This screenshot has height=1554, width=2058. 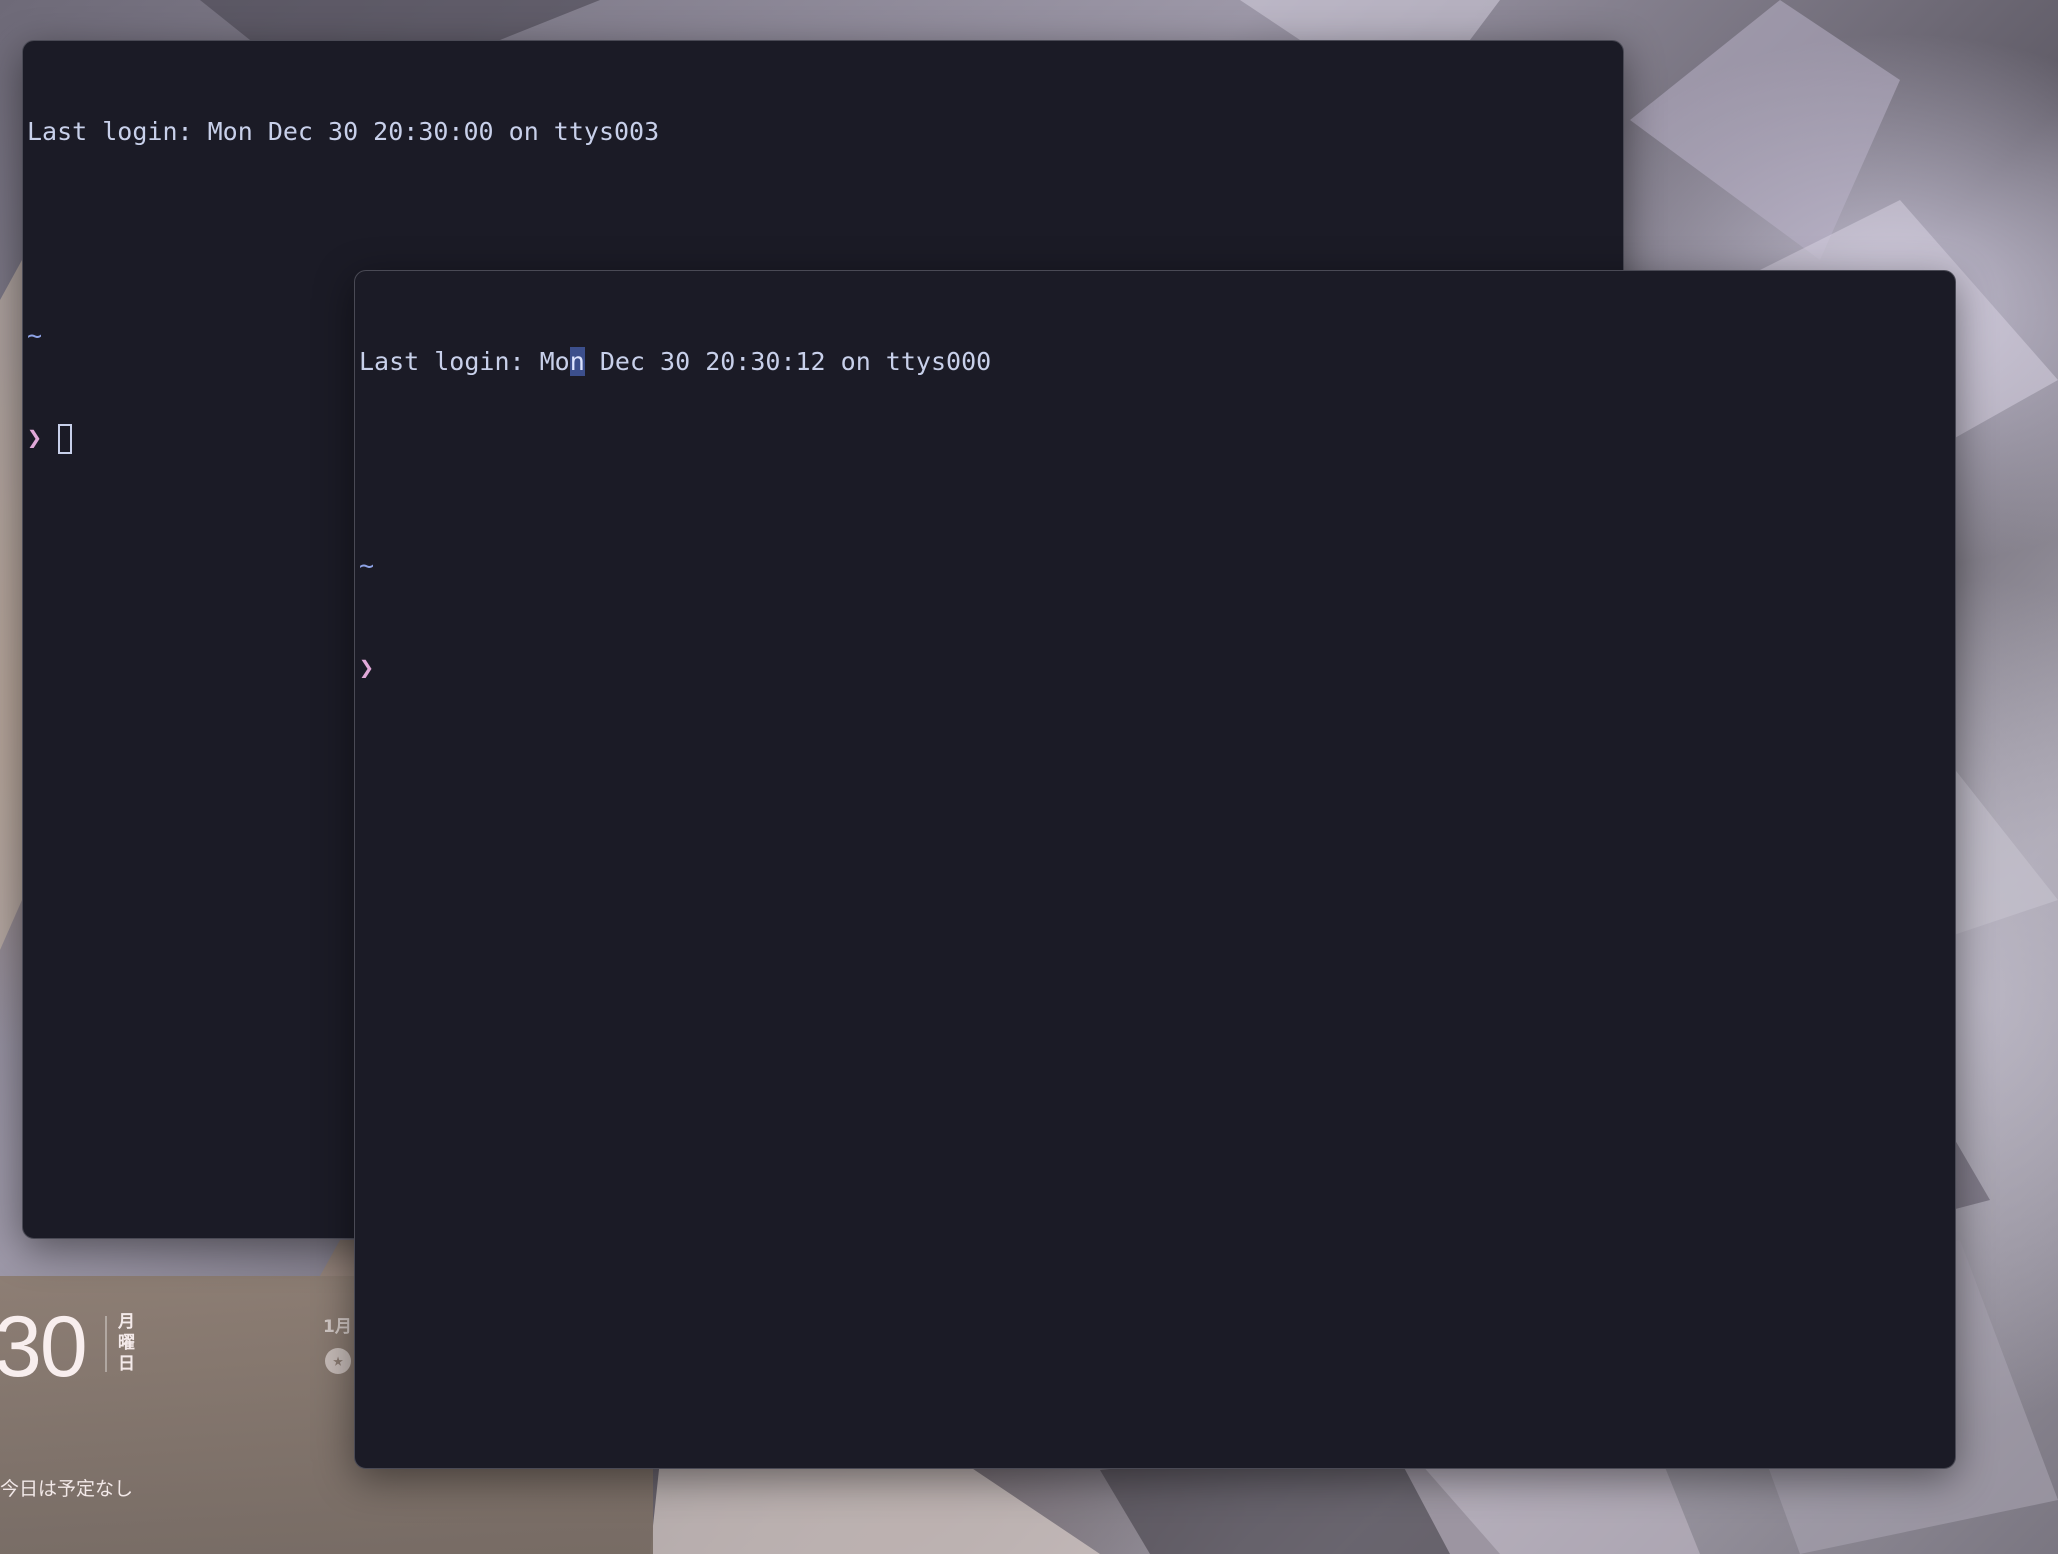 What do you see at coordinates (65, 439) in the screenshot?
I see `text-cursor` at bounding box center [65, 439].